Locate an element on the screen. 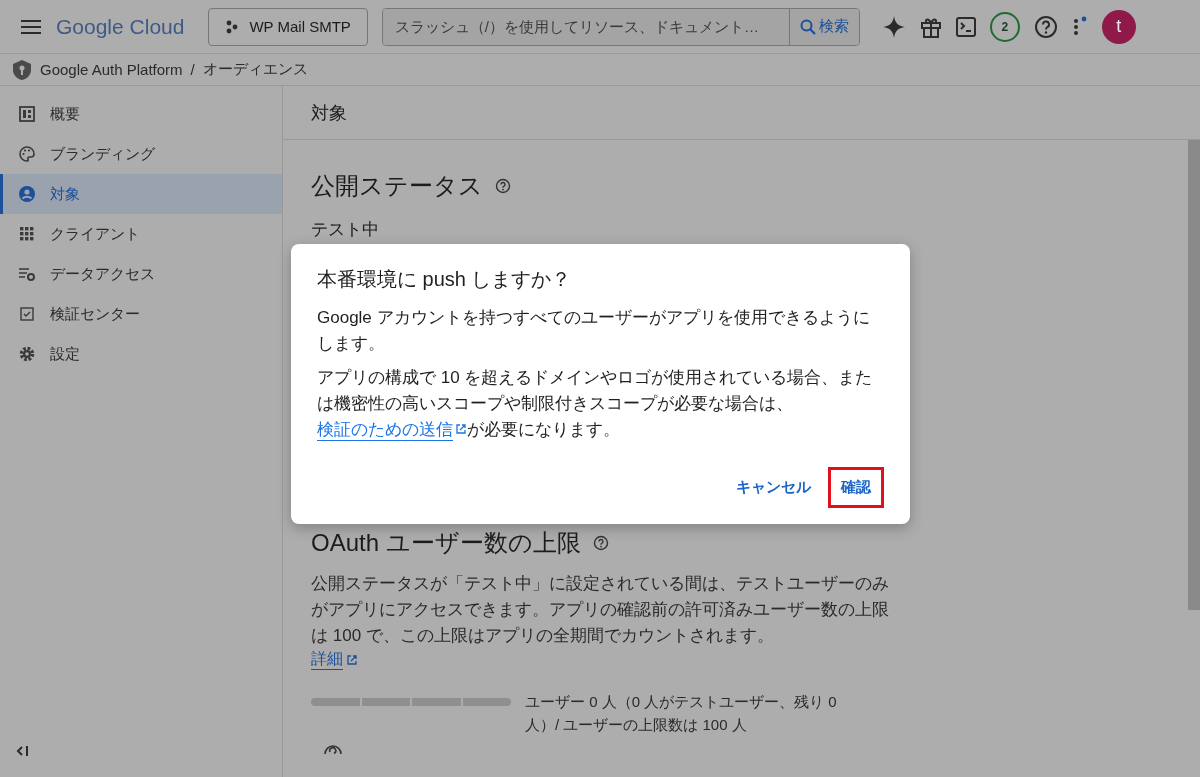 The height and width of the screenshot is (777, 1200). shield-icon is located at coordinates (22, 69).